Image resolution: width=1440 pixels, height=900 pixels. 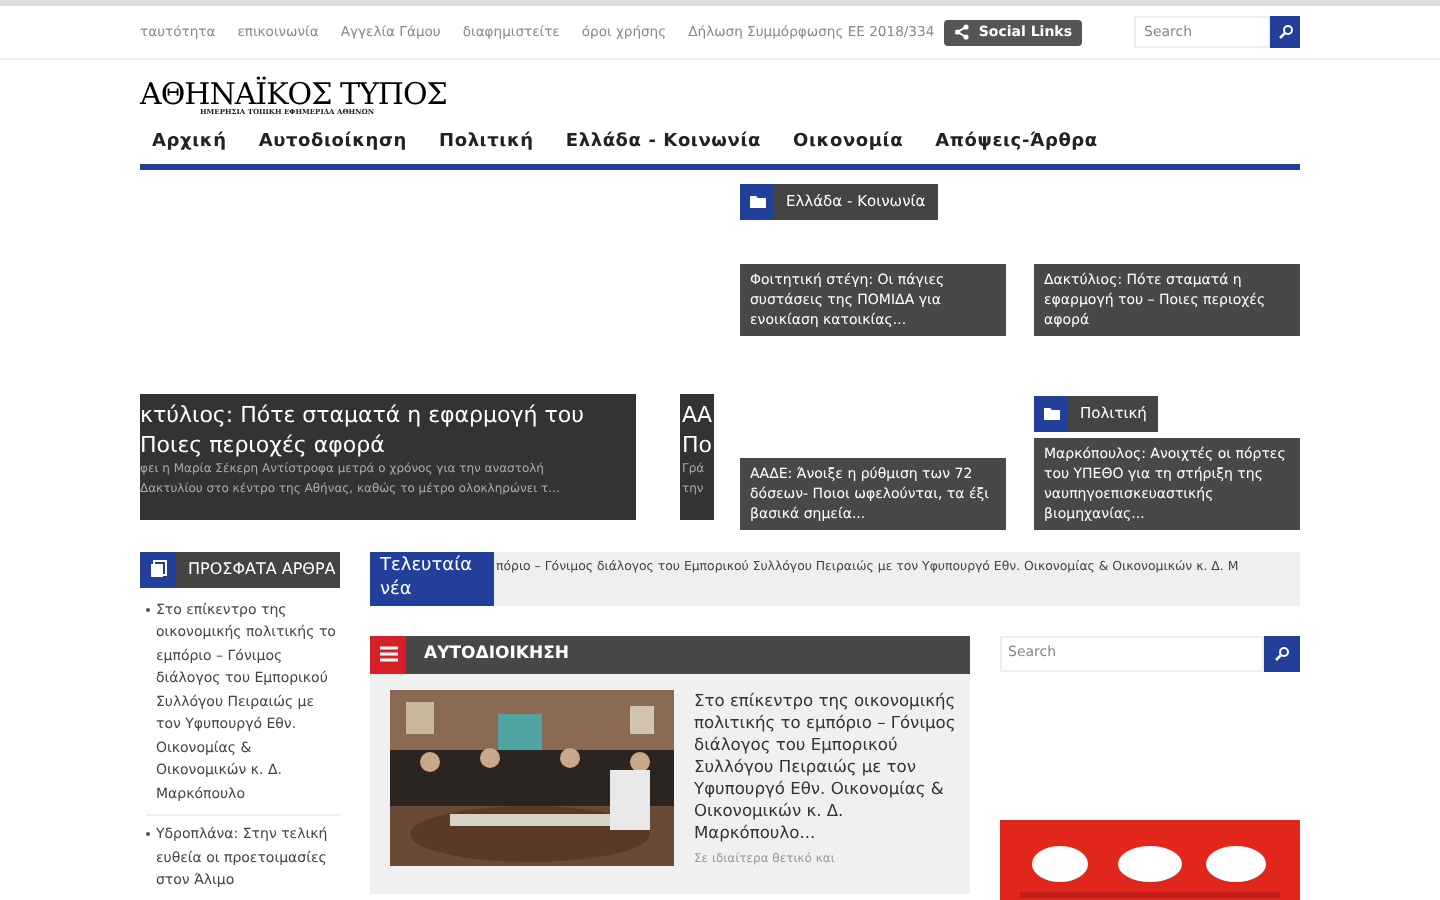 I want to click on nav-link: Απόψεις-Άρθρα, so click(x=1016, y=143).